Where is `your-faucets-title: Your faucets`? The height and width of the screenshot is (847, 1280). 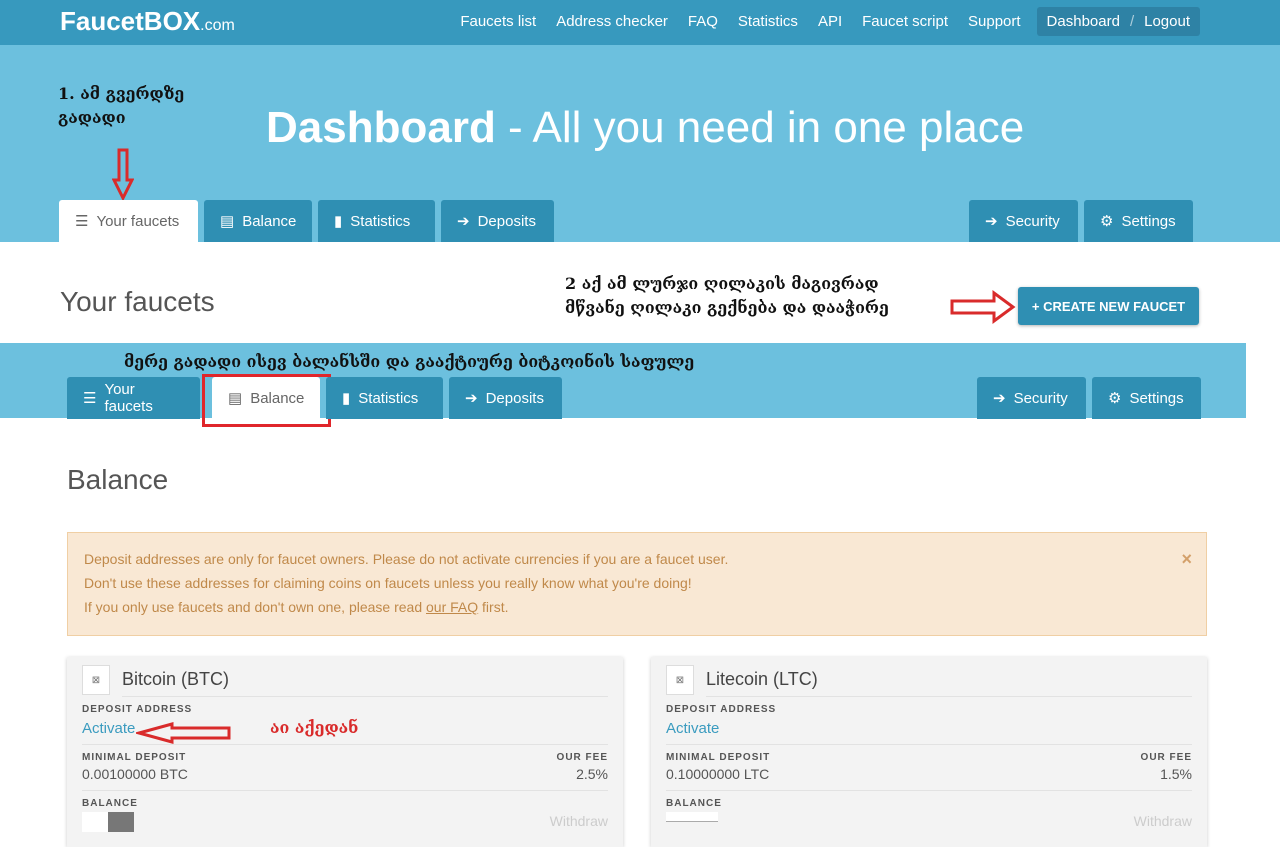 your-faucets-title: Your faucets is located at coordinates (137, 301).